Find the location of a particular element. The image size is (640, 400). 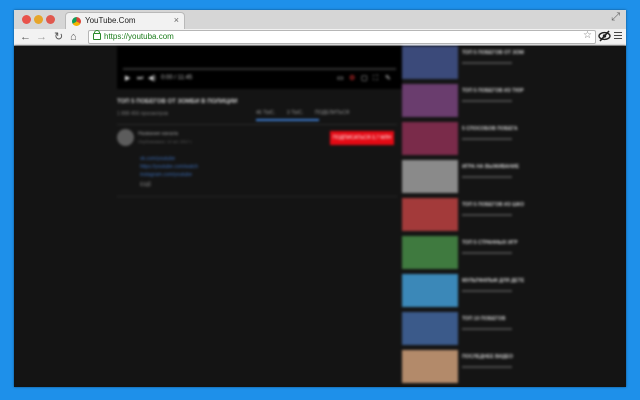

pin-icon: ✎ is located at coordinates (388, 79).